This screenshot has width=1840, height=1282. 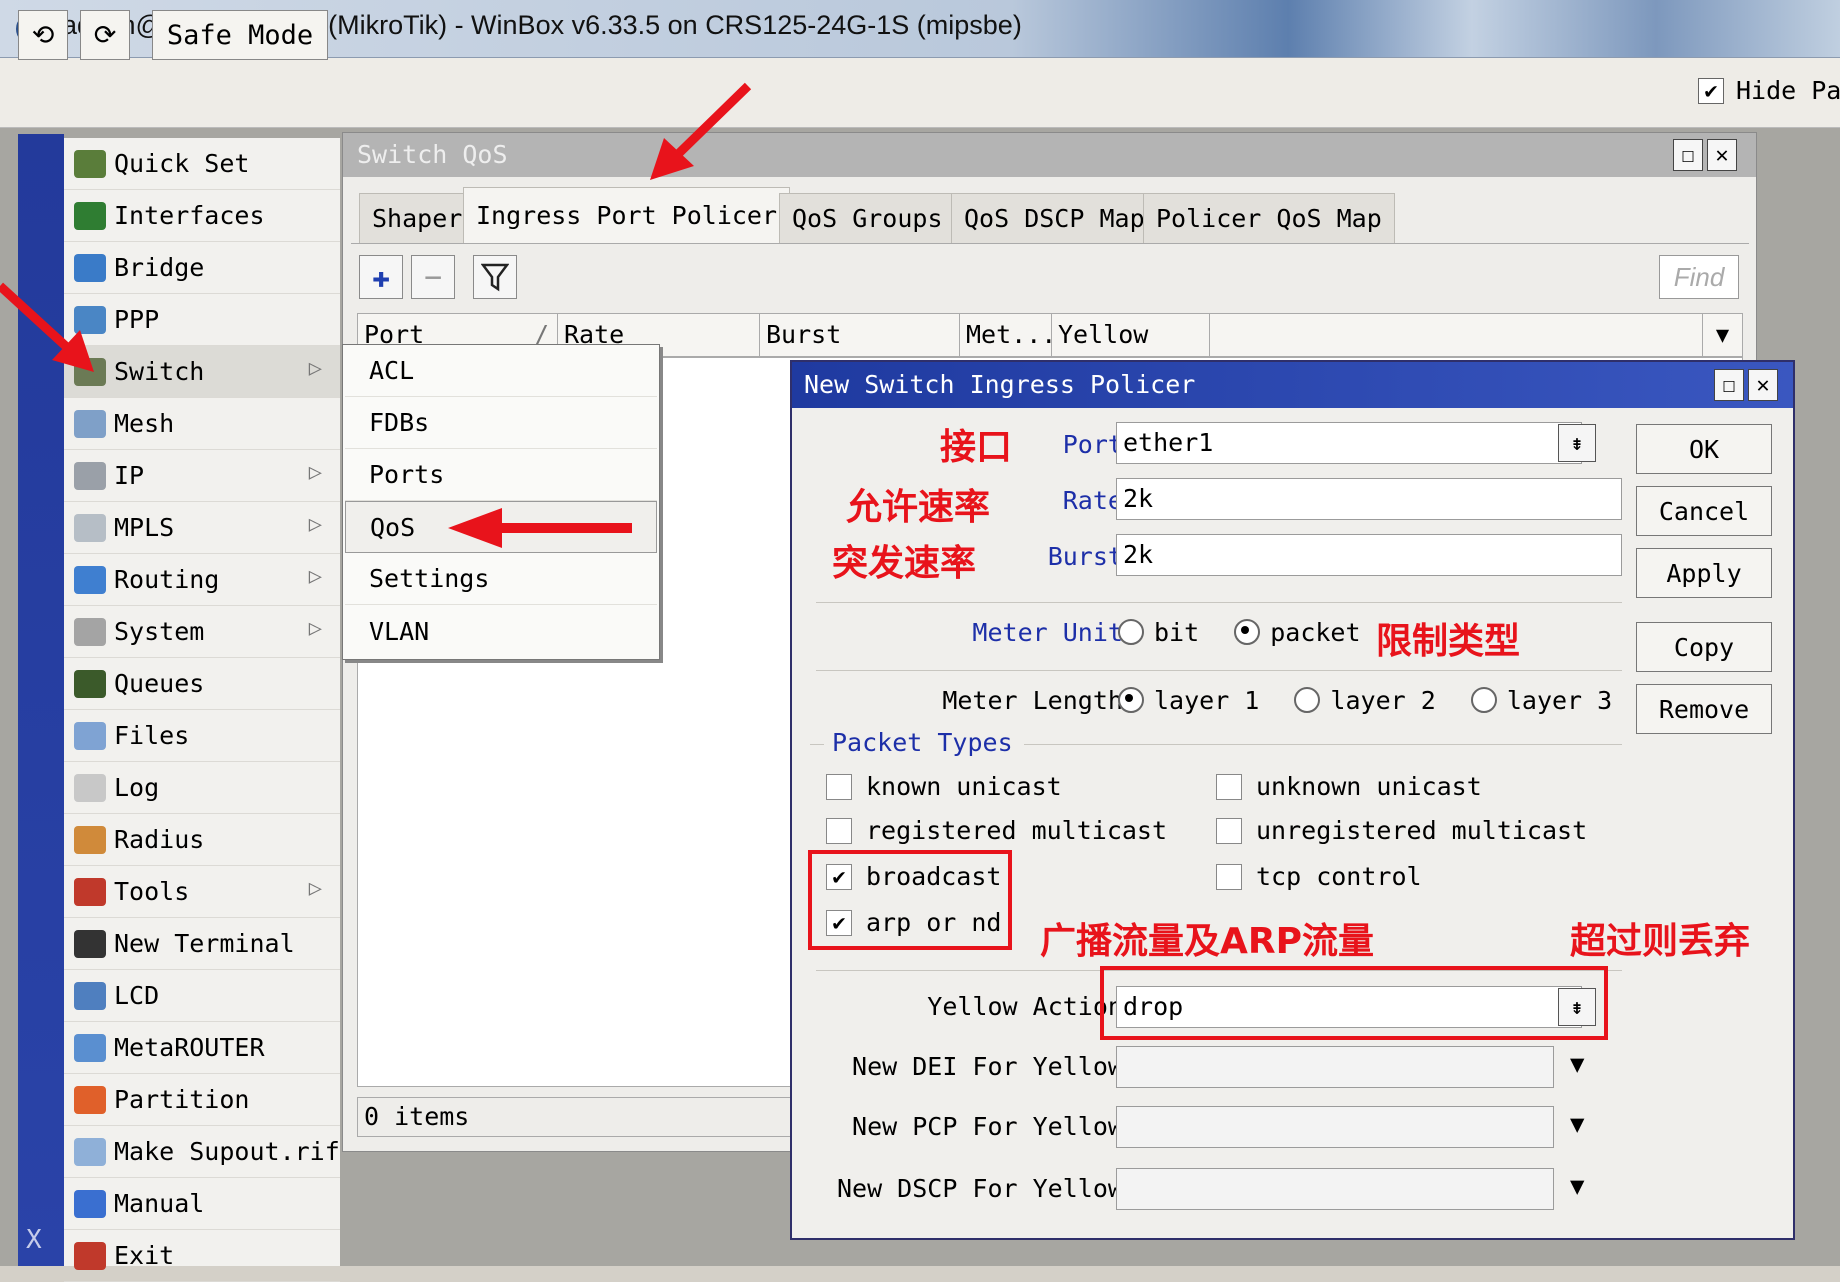 What do you see at coordinates (47, 327) in the screenshot?
I see `arrow-to-switch` at bounding box center [47, 327].